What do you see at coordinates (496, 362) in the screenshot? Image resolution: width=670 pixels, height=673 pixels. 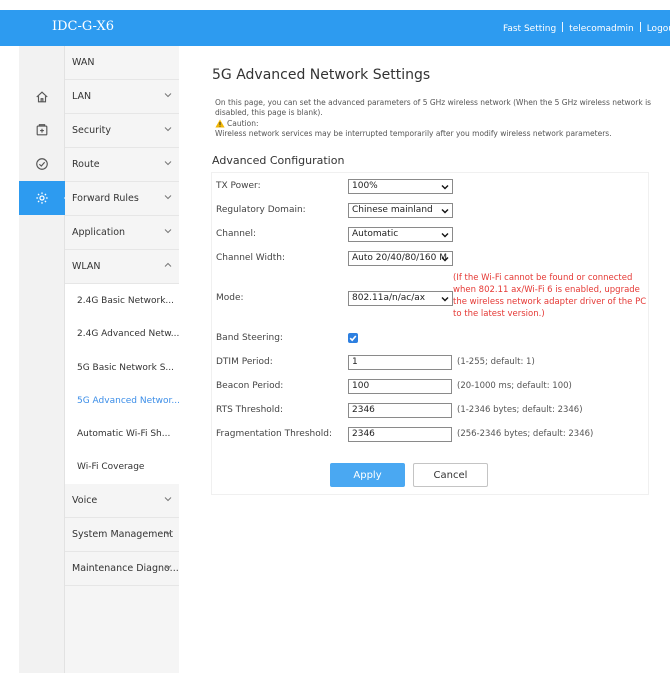 I see `dtim-period-hint: (1-255; default: 1)` at bounding box center [496, 362].